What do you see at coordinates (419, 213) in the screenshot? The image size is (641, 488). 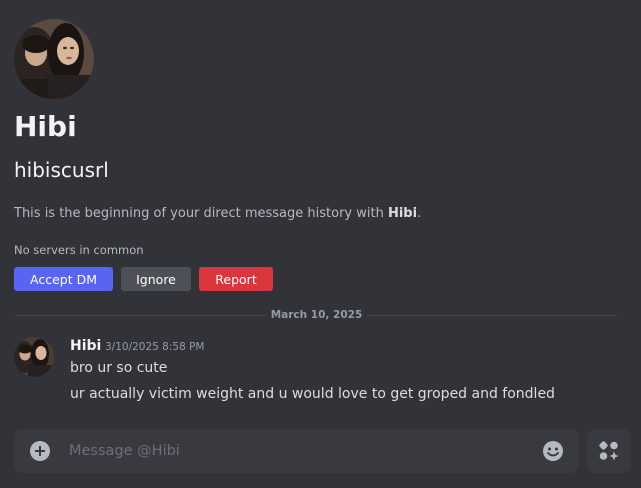 I see `dm-intro-suffix: .` at bounding box center [419, 213].